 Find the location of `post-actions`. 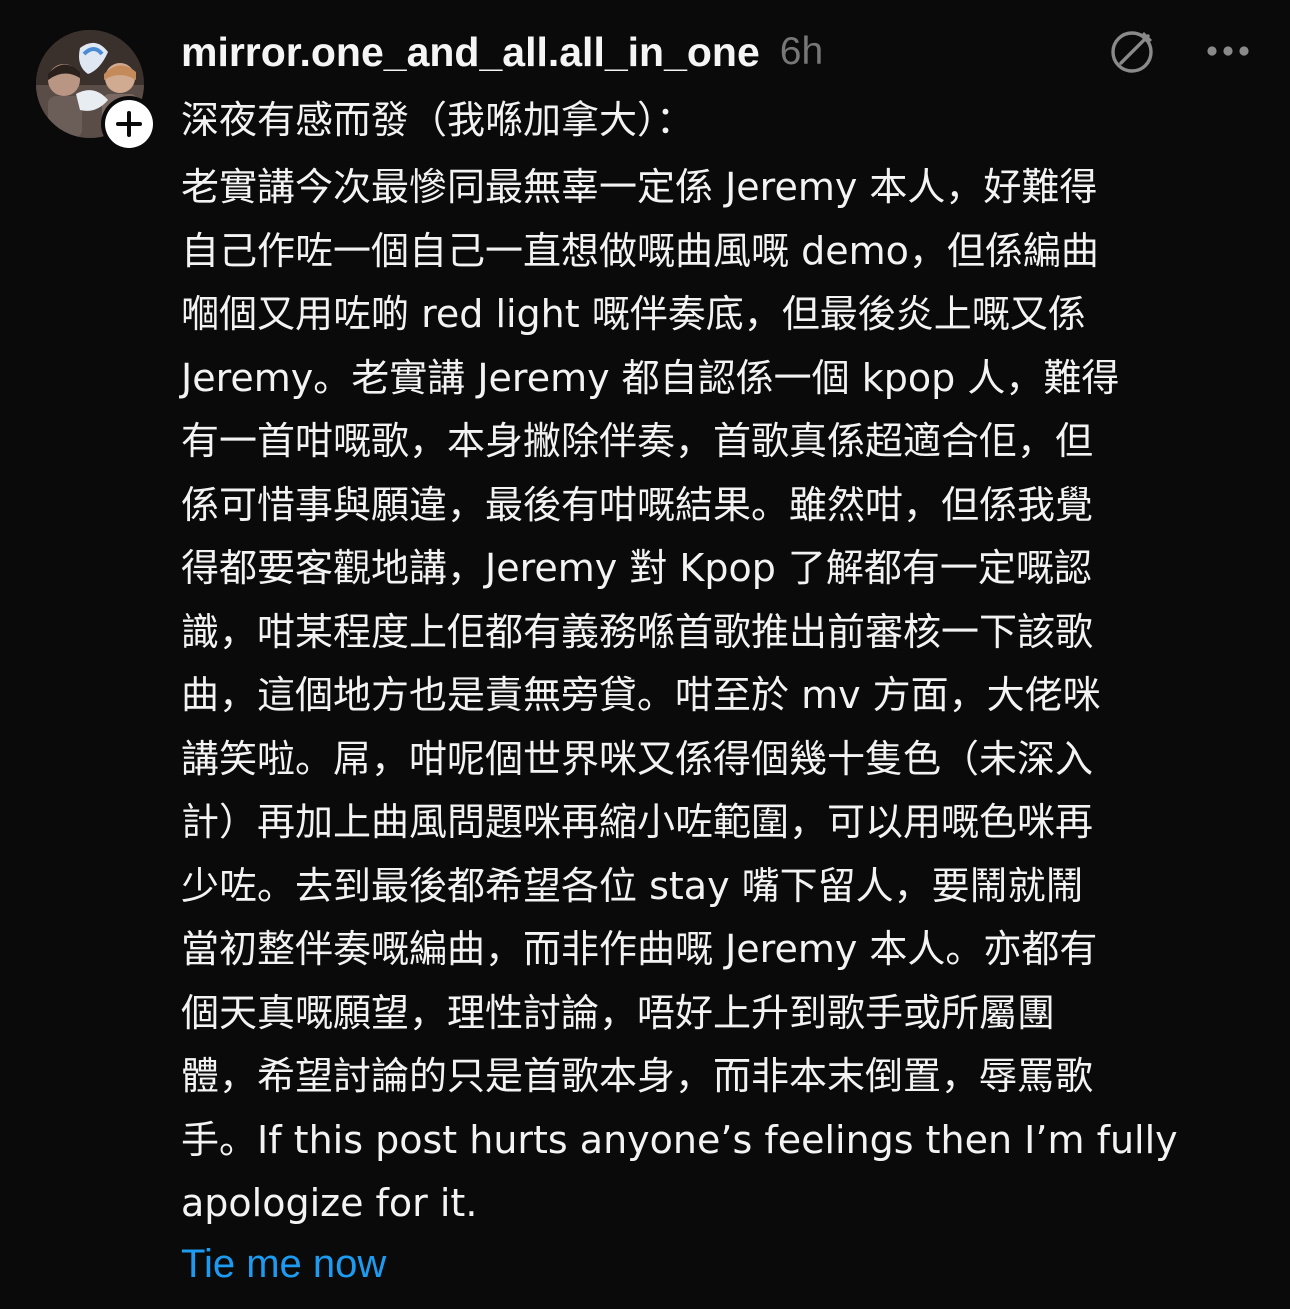

post-actions is located at coordinates (1179, 51).